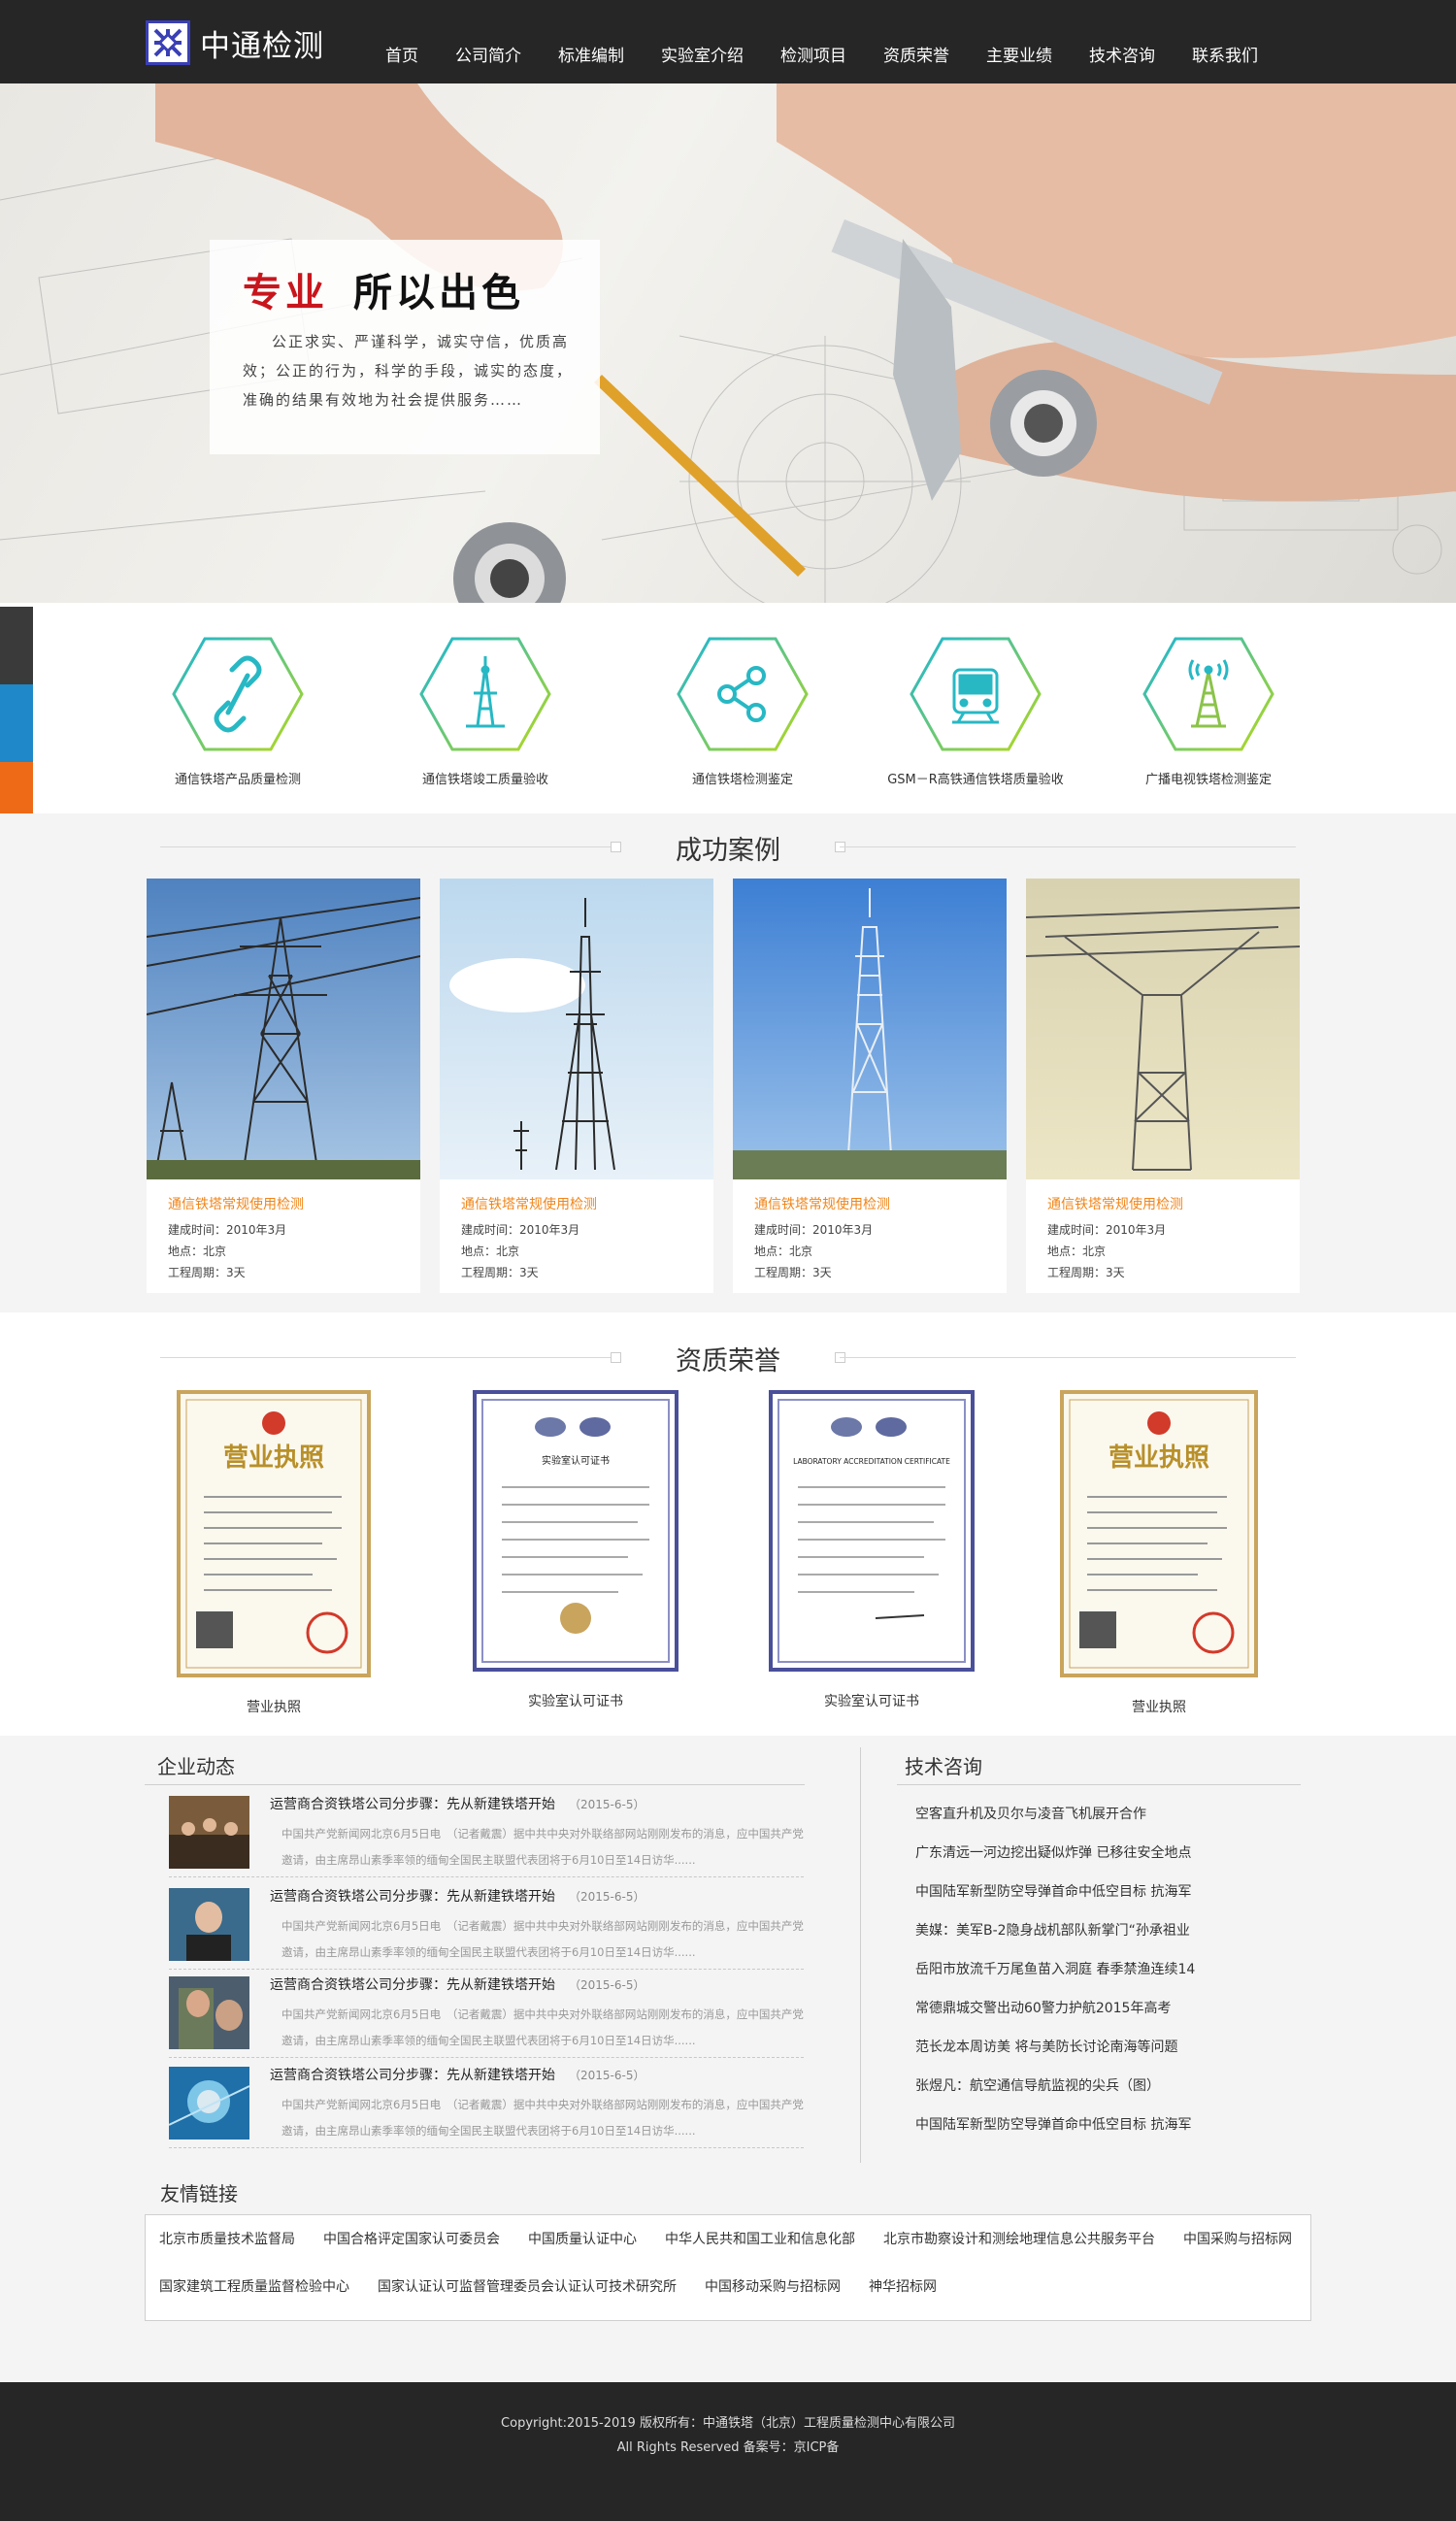 The image size is (1456, 2521). What do you see at coordinates (793, 1273) in the screenshot?
I see `case-period: 工程周期：3天` at bounding box center [793, 1273].